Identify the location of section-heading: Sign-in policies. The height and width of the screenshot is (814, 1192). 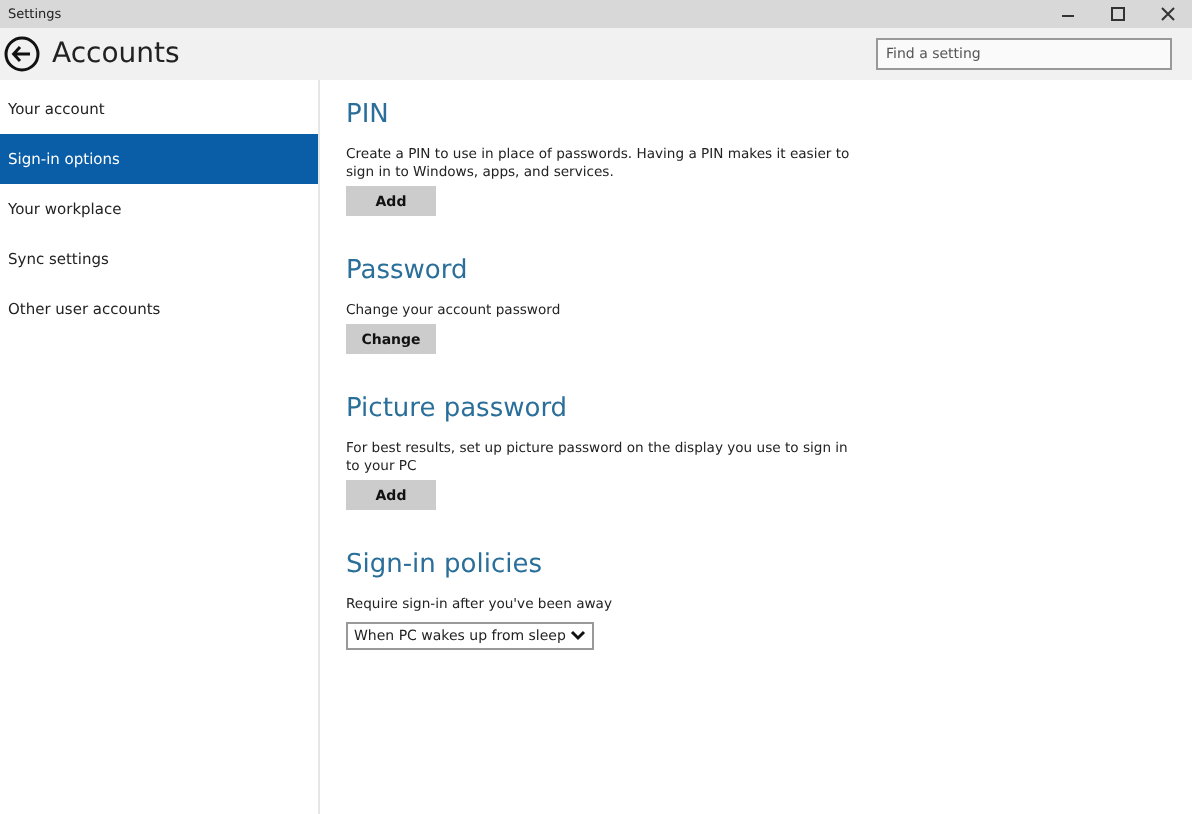
(445, 565).